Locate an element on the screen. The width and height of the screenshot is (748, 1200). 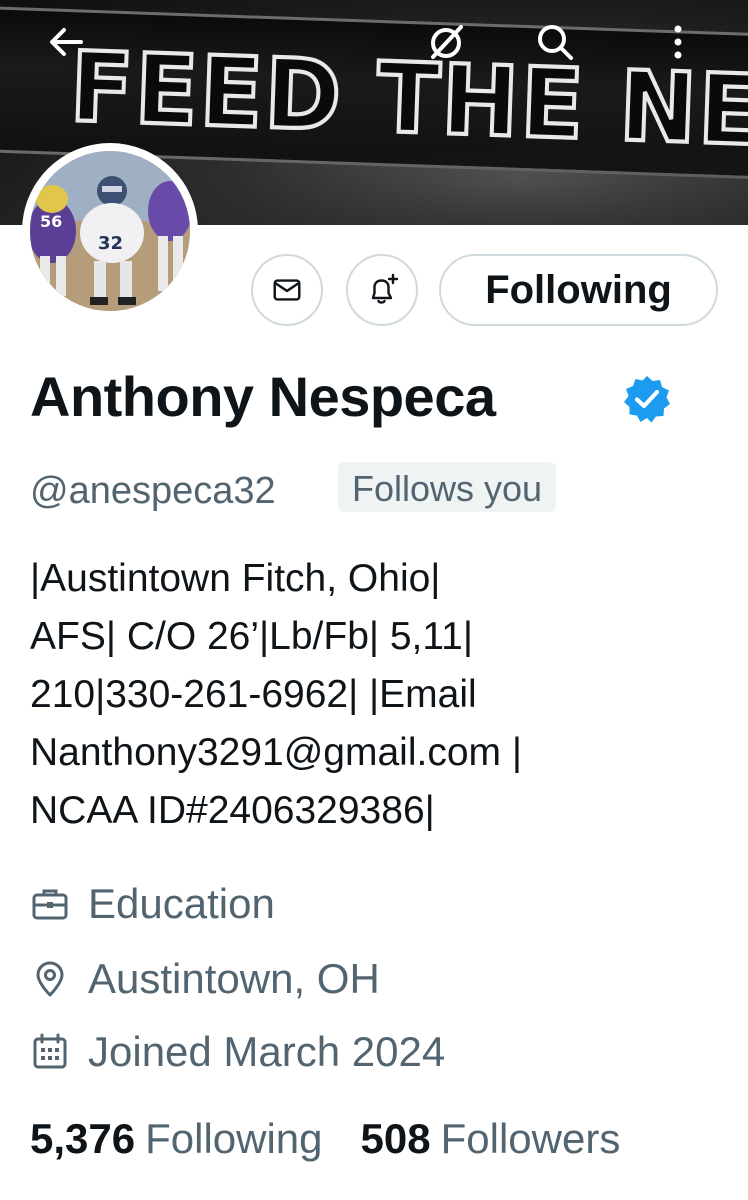
avatar: 56 32 is located at coordinates (110, 231).